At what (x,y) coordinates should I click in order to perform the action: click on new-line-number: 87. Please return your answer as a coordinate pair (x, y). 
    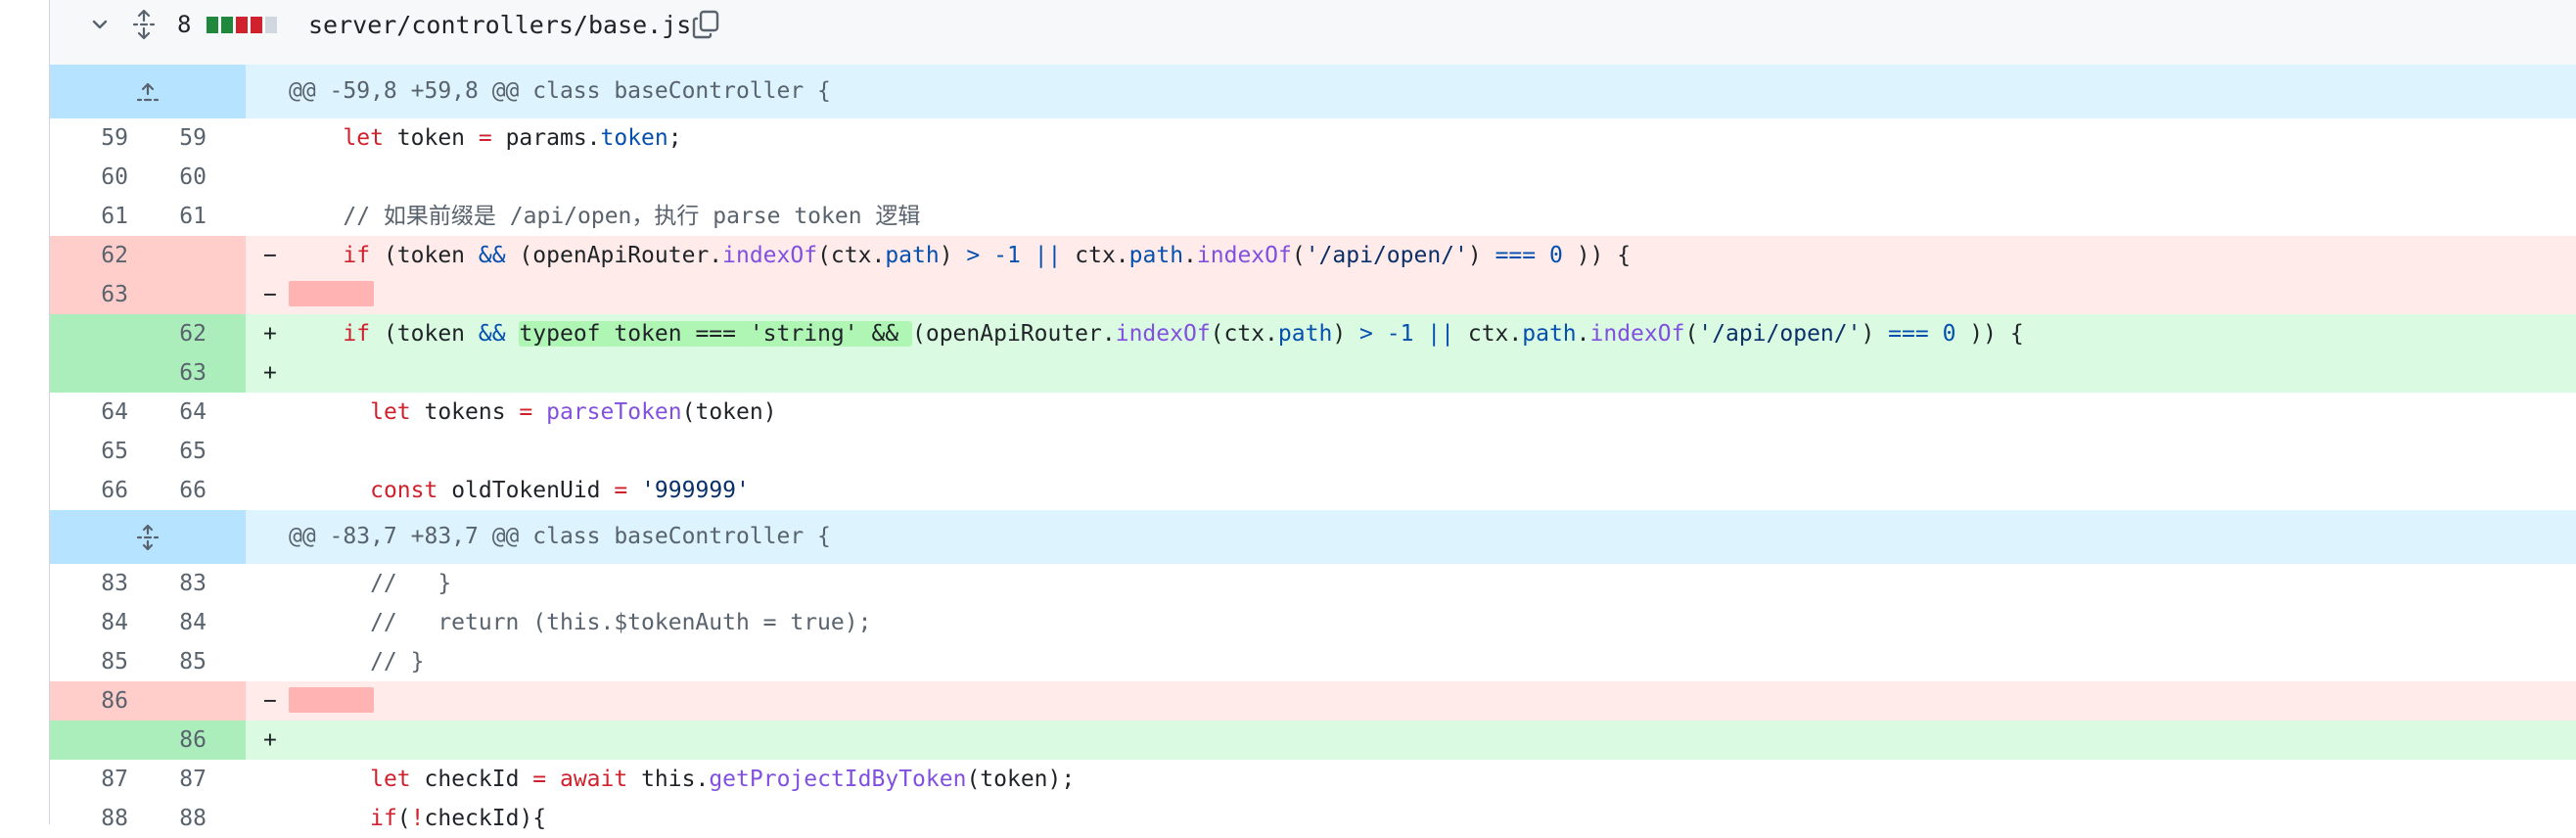
    Looking at the image, I should click on (167, 779).